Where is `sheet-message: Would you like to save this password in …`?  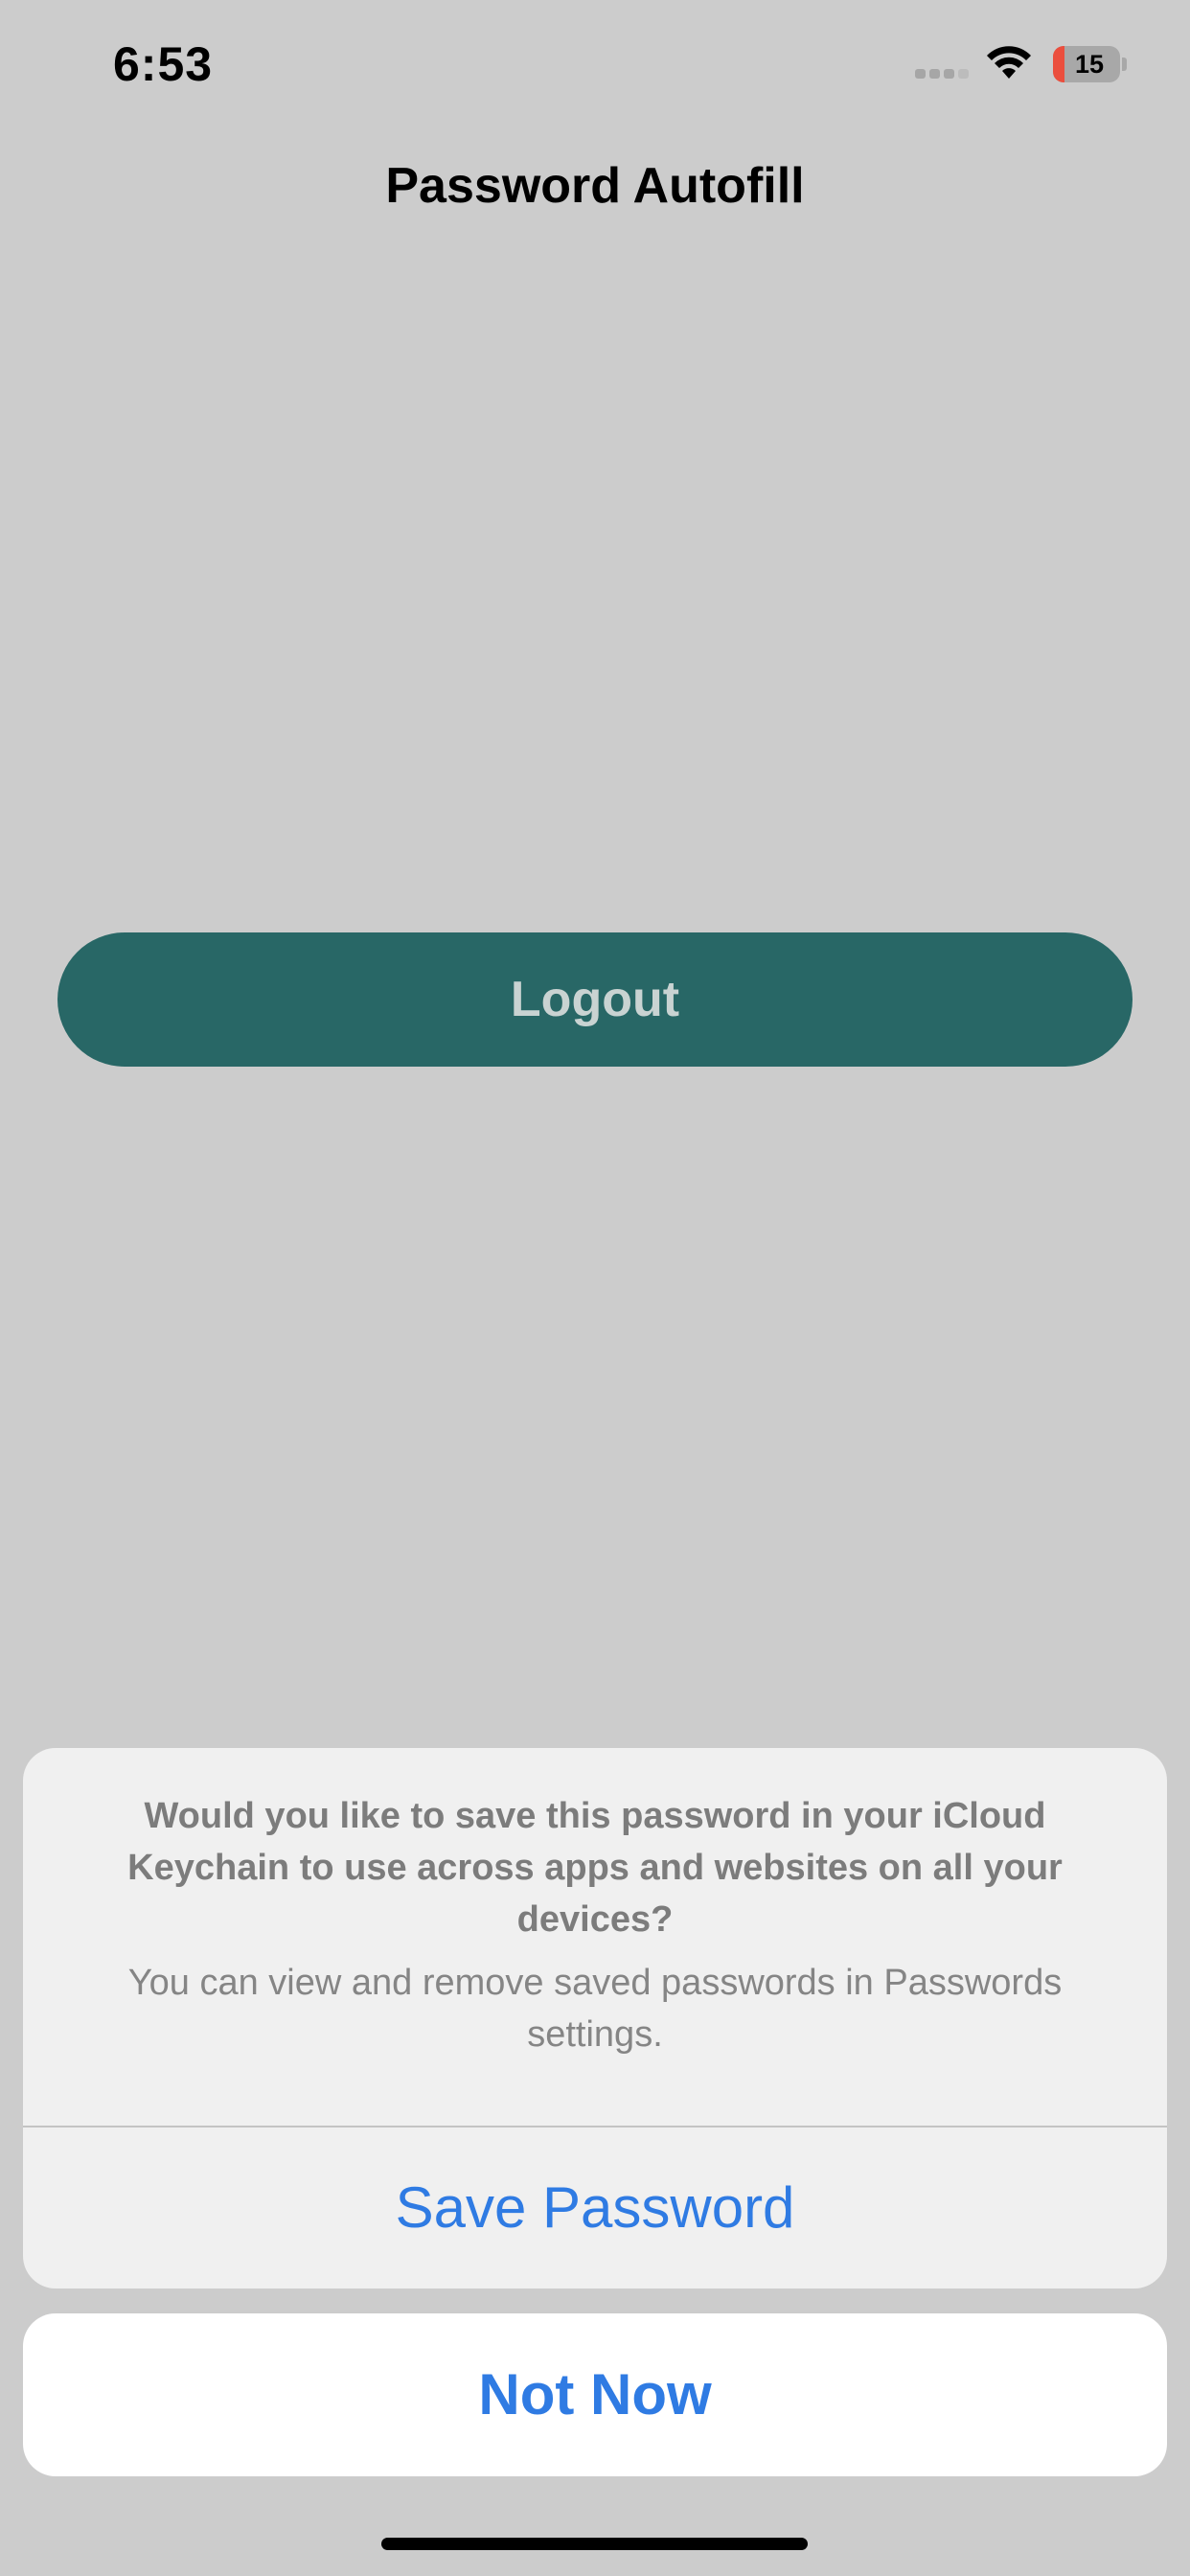
sheet-message: Would you like to save this password in … is located at coordinates (595, 1937).